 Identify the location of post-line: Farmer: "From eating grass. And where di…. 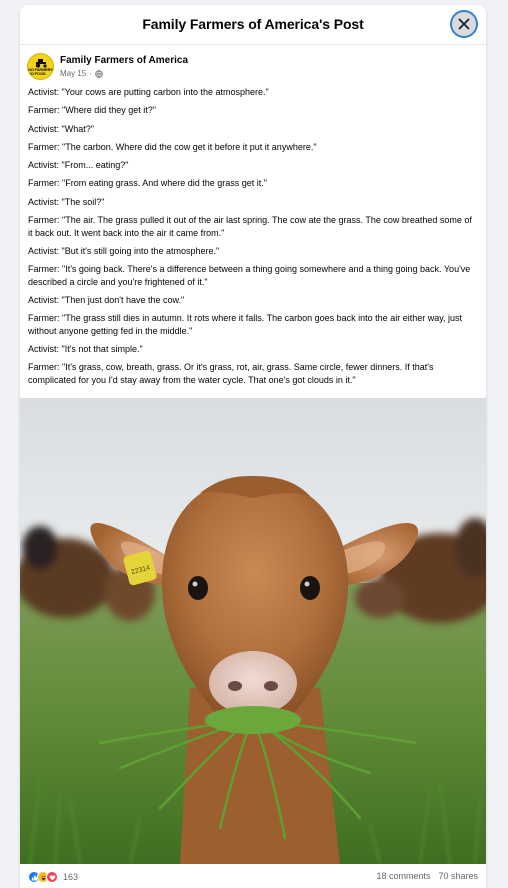
(147, 183).